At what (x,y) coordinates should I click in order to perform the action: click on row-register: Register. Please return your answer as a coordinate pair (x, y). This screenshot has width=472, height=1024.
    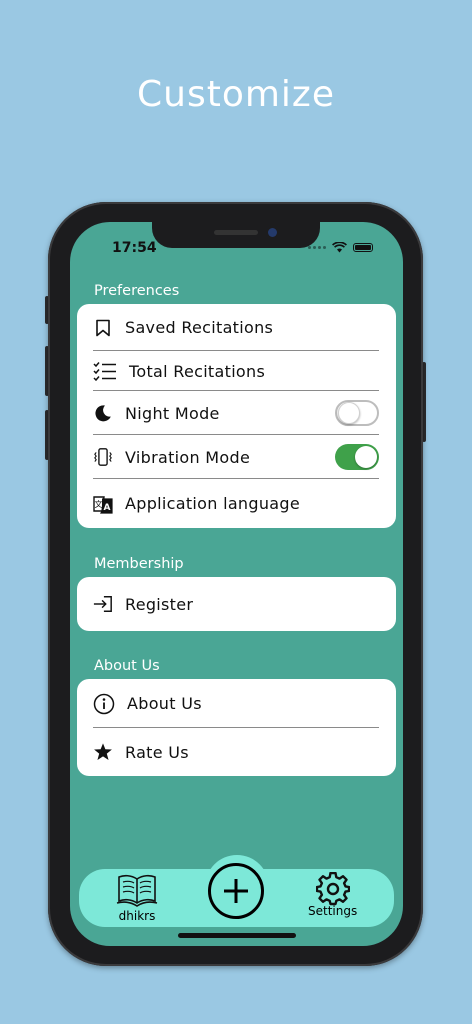
    Looking at the image, I should click on (236, 604).